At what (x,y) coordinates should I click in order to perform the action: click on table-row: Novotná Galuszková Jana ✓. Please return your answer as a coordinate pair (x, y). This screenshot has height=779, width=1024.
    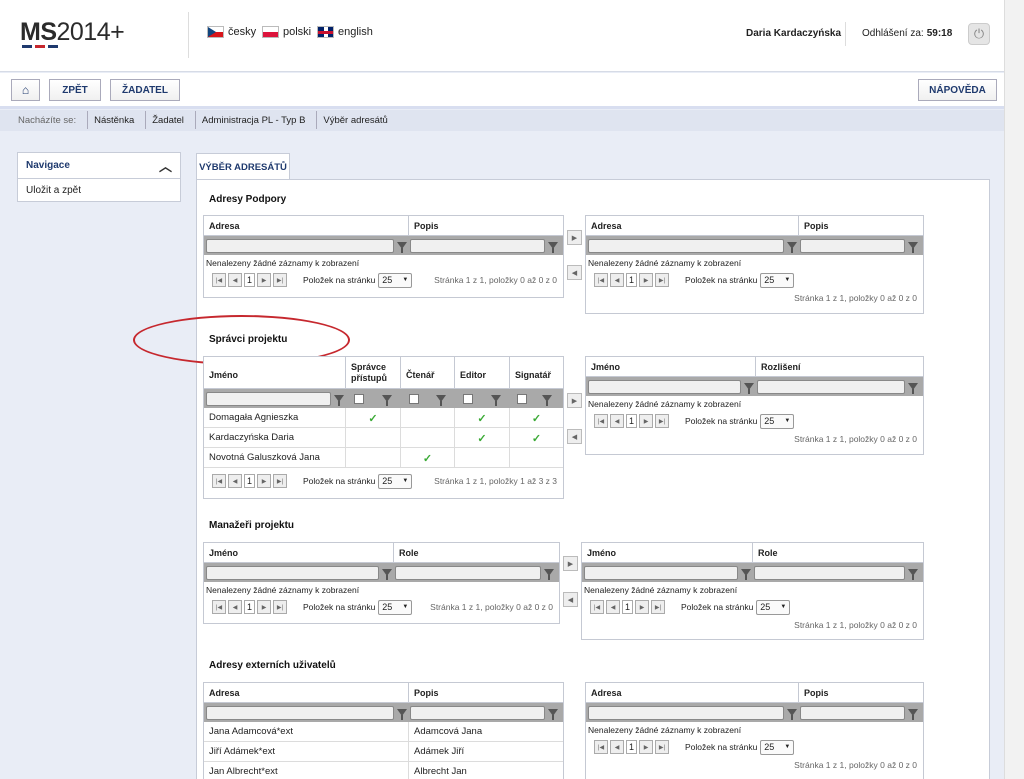
    Looking at the image, I should click on (383, 458).